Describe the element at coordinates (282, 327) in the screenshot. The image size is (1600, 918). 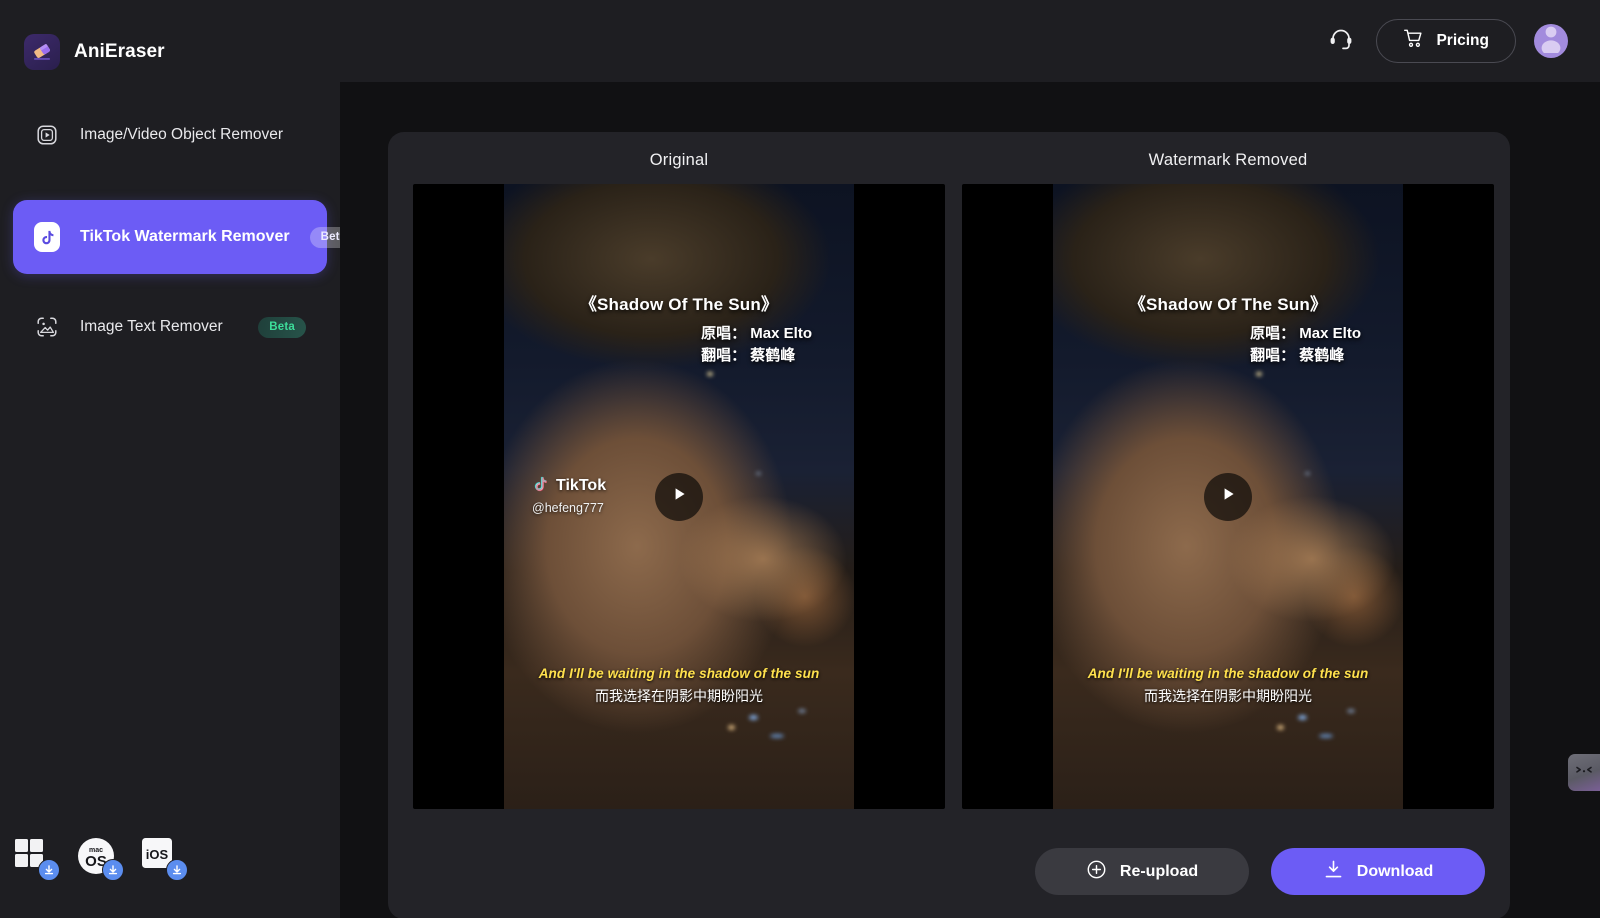
I see `status-badge: Beta` at that location.